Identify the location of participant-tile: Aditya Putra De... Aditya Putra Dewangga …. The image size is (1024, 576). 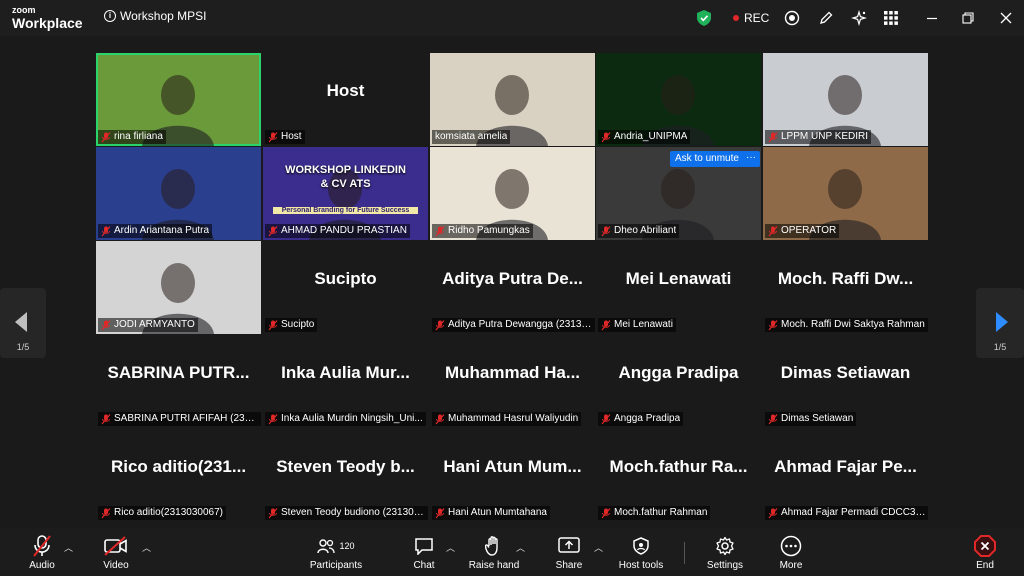
(512, 287).